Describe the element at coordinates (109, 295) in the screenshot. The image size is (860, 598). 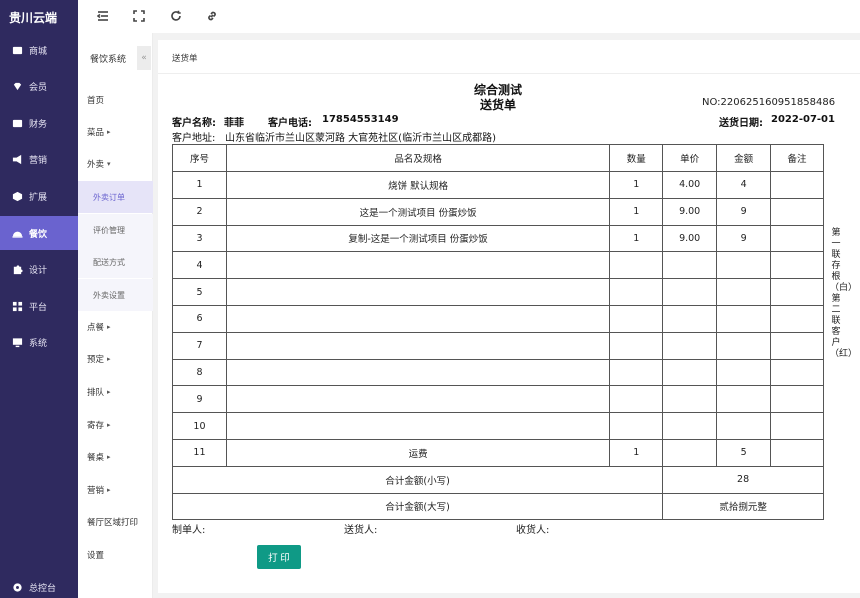
I see `subnav-label: 外卖设置` at that location.